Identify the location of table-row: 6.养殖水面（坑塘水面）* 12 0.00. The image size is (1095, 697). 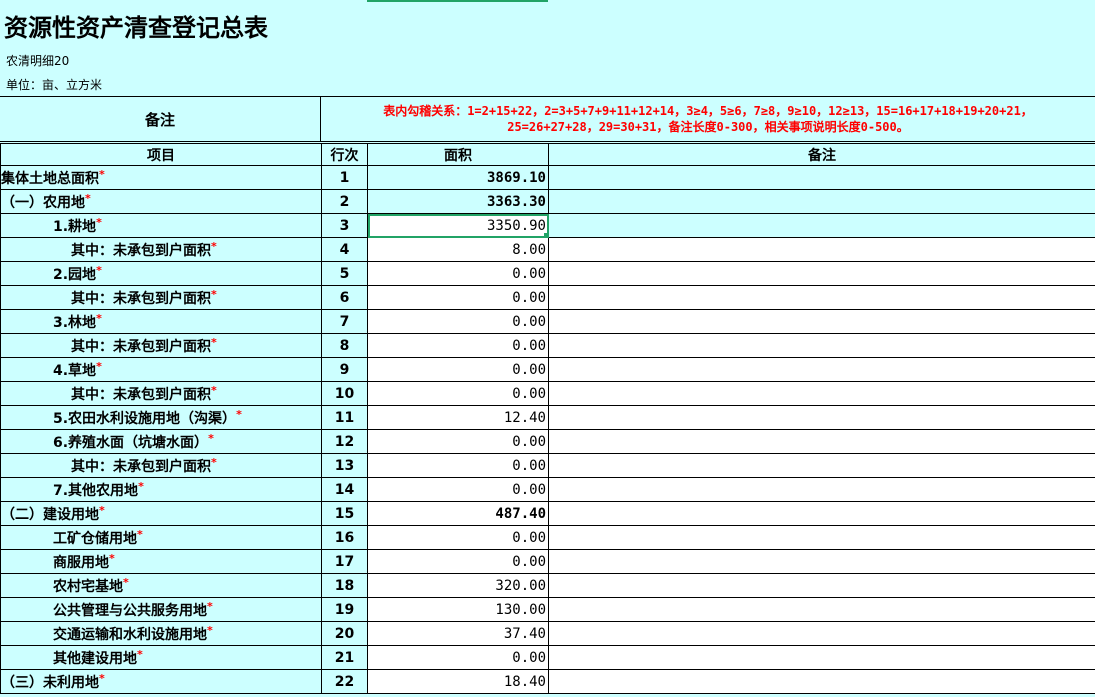
(547, 441).